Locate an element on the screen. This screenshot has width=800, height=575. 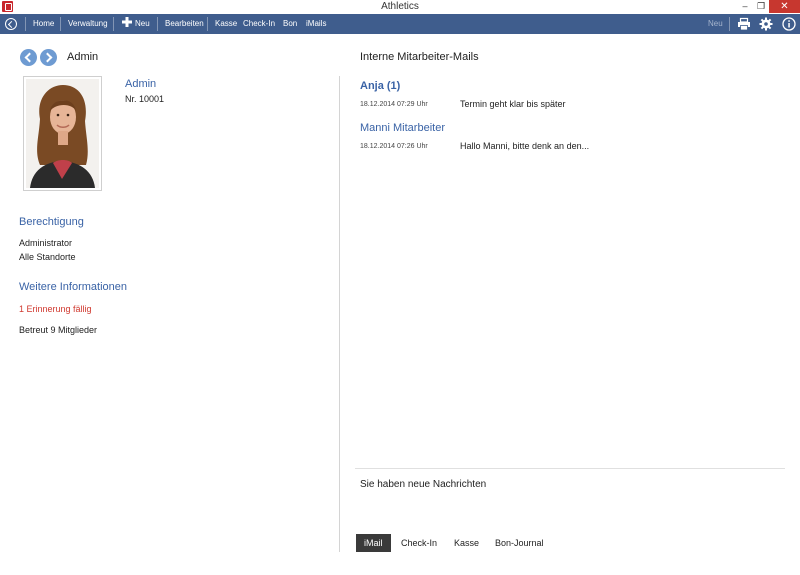
next-arrow-icon is located at coordinates (48, 57).